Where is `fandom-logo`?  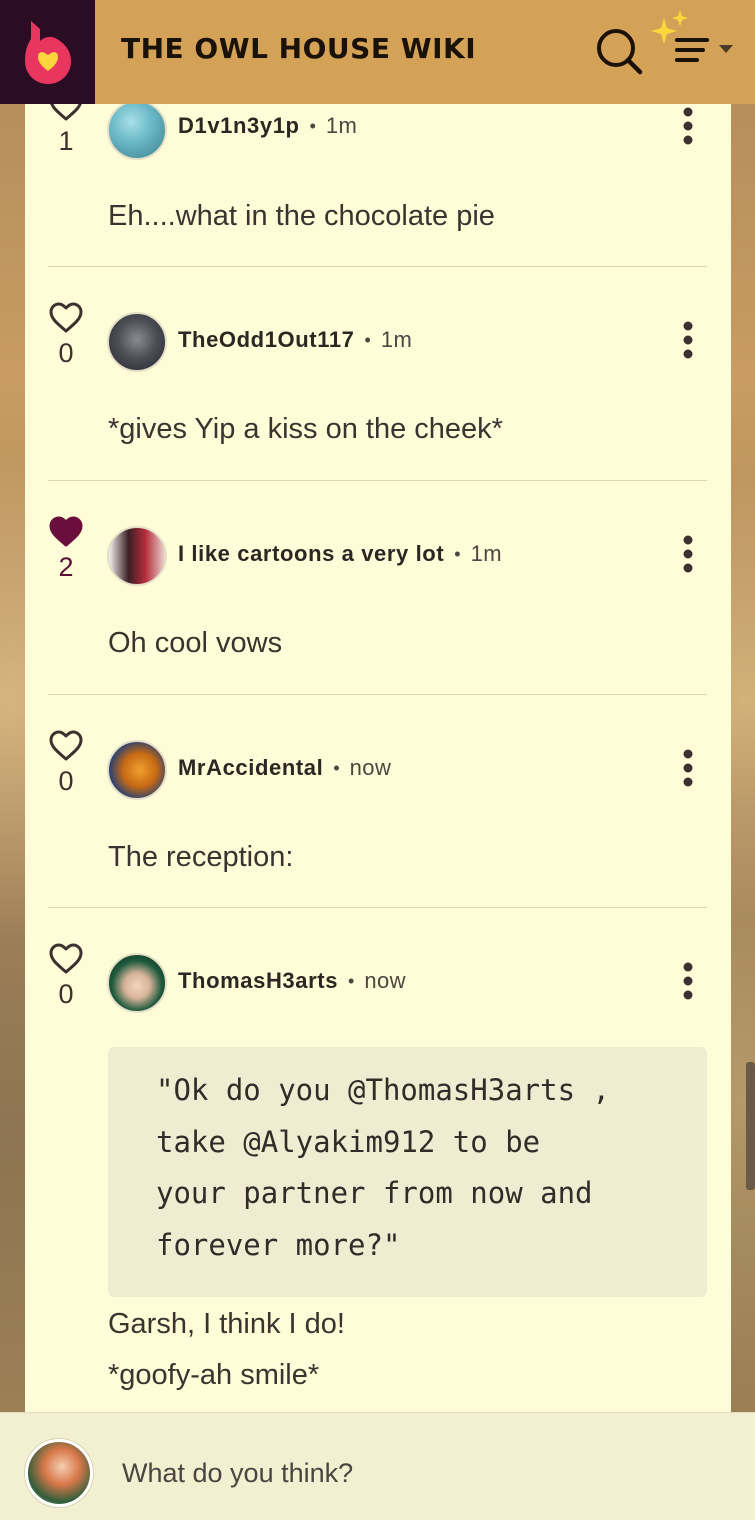
fandom-logo is located at coordinates (47, 52).